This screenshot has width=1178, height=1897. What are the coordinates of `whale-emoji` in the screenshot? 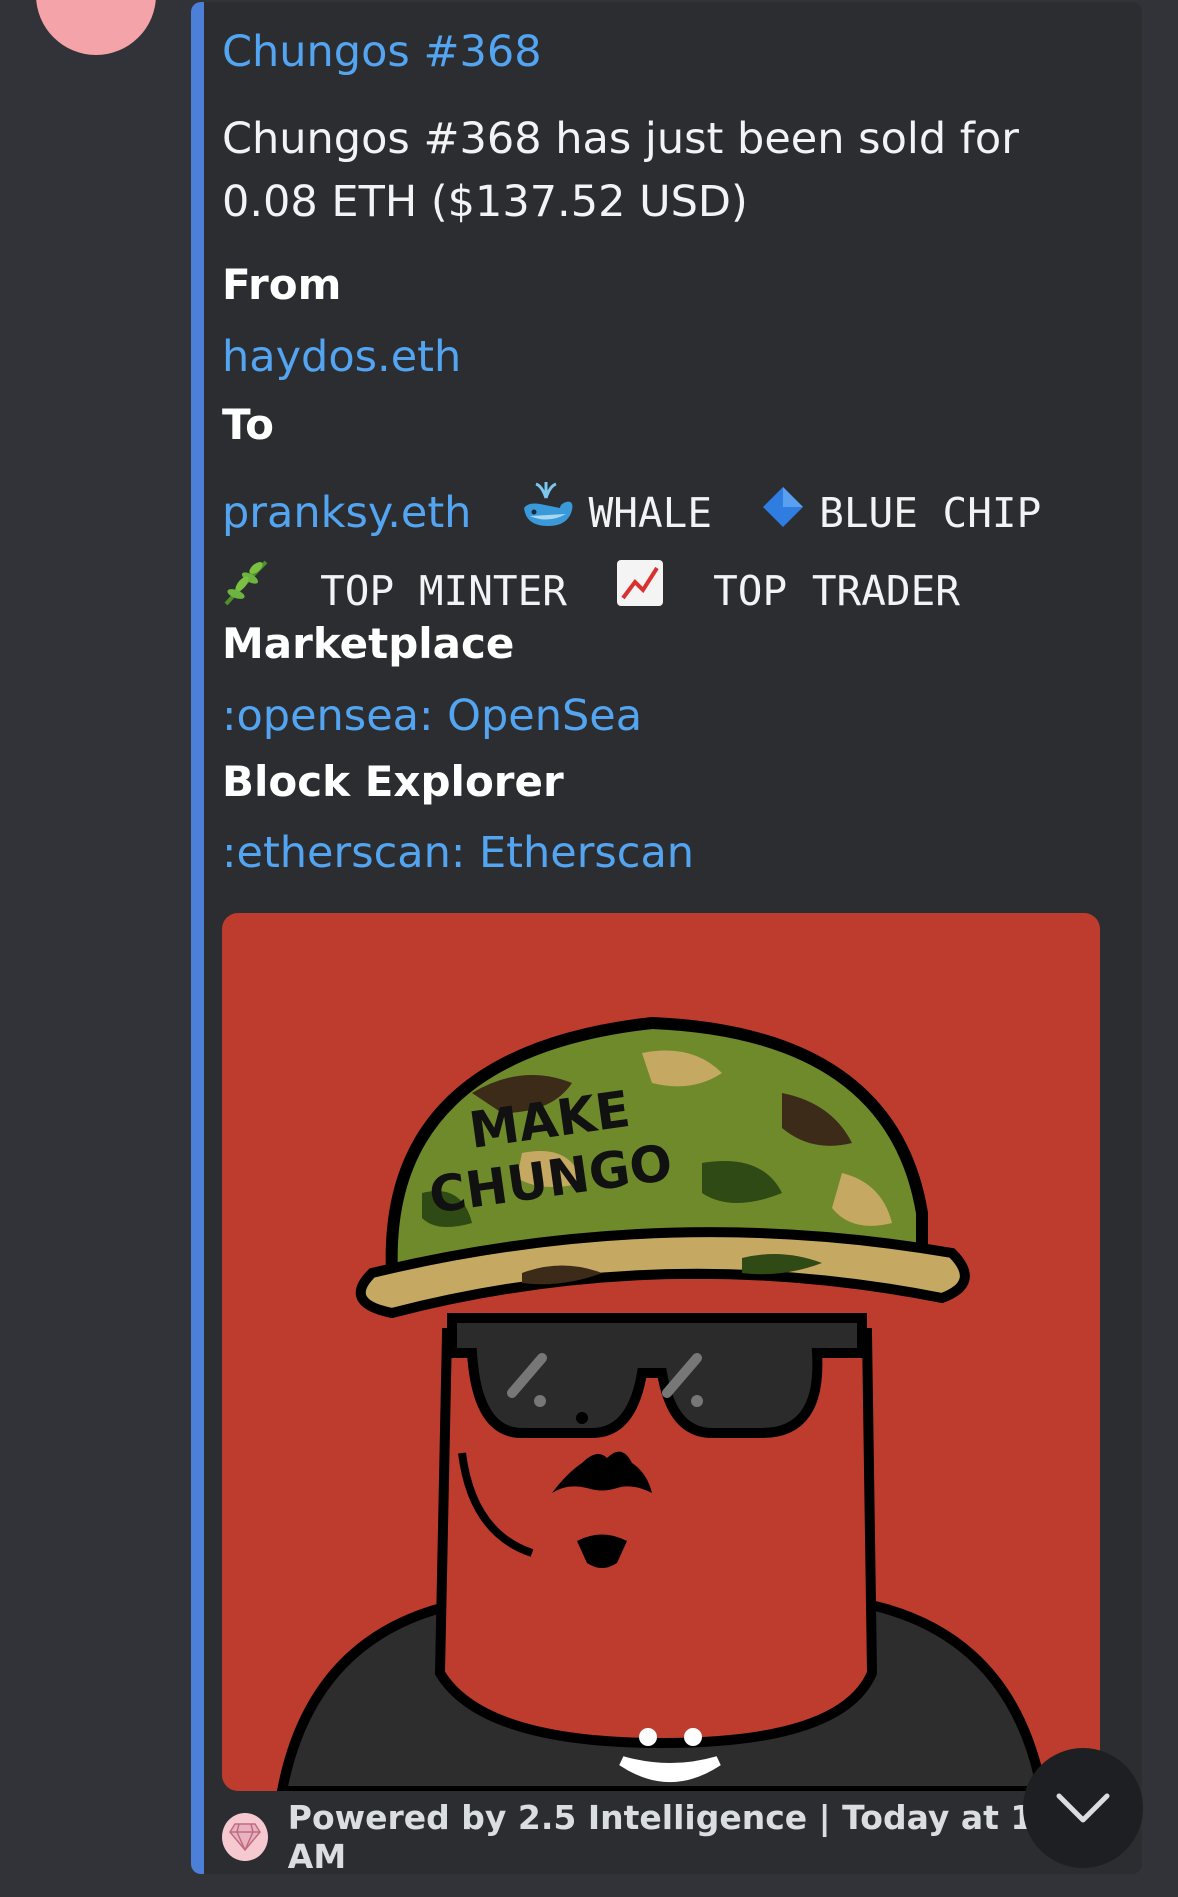 It's located at (548, 516).